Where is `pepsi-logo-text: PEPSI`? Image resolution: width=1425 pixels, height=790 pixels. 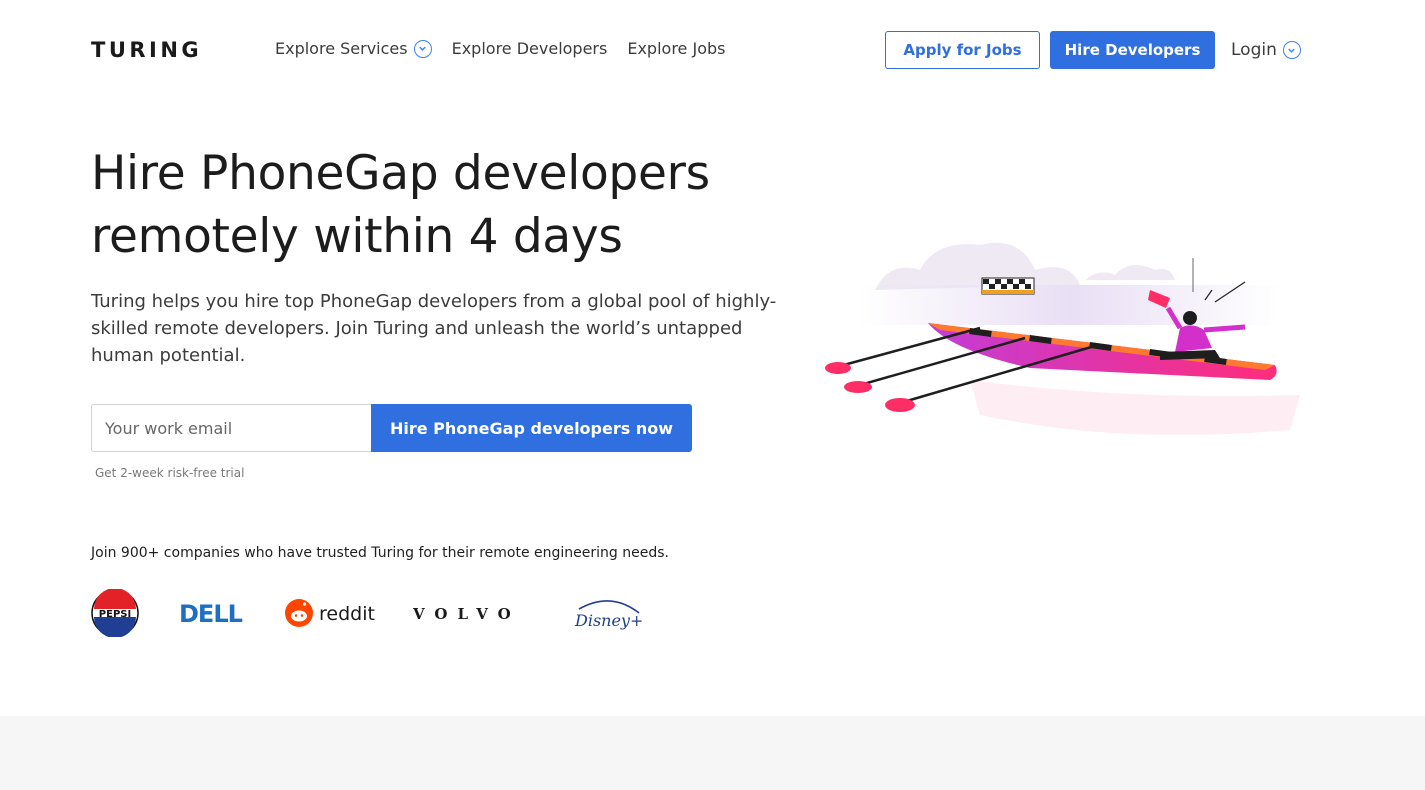
pepsi-logo-text: PEPSI is located at coordinates (115, 614).